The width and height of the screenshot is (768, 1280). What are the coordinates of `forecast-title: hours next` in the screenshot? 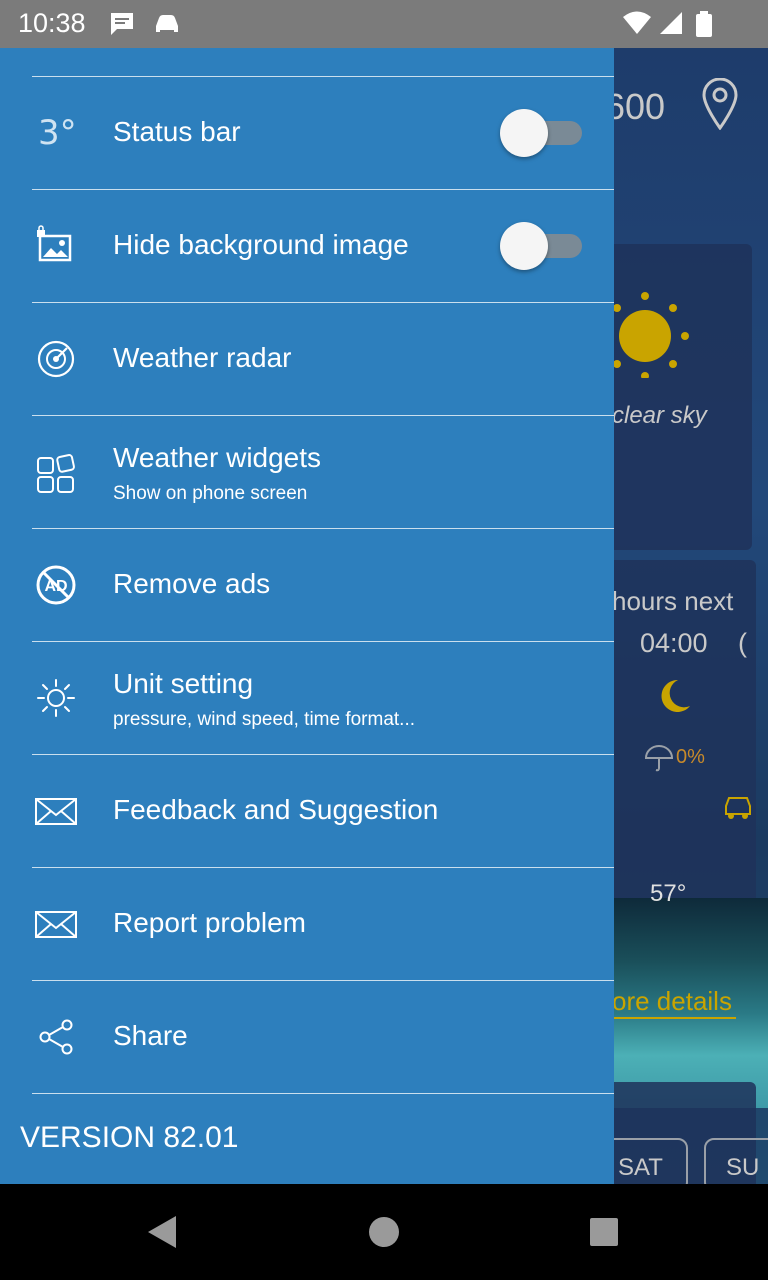 It's located at (673, 601).